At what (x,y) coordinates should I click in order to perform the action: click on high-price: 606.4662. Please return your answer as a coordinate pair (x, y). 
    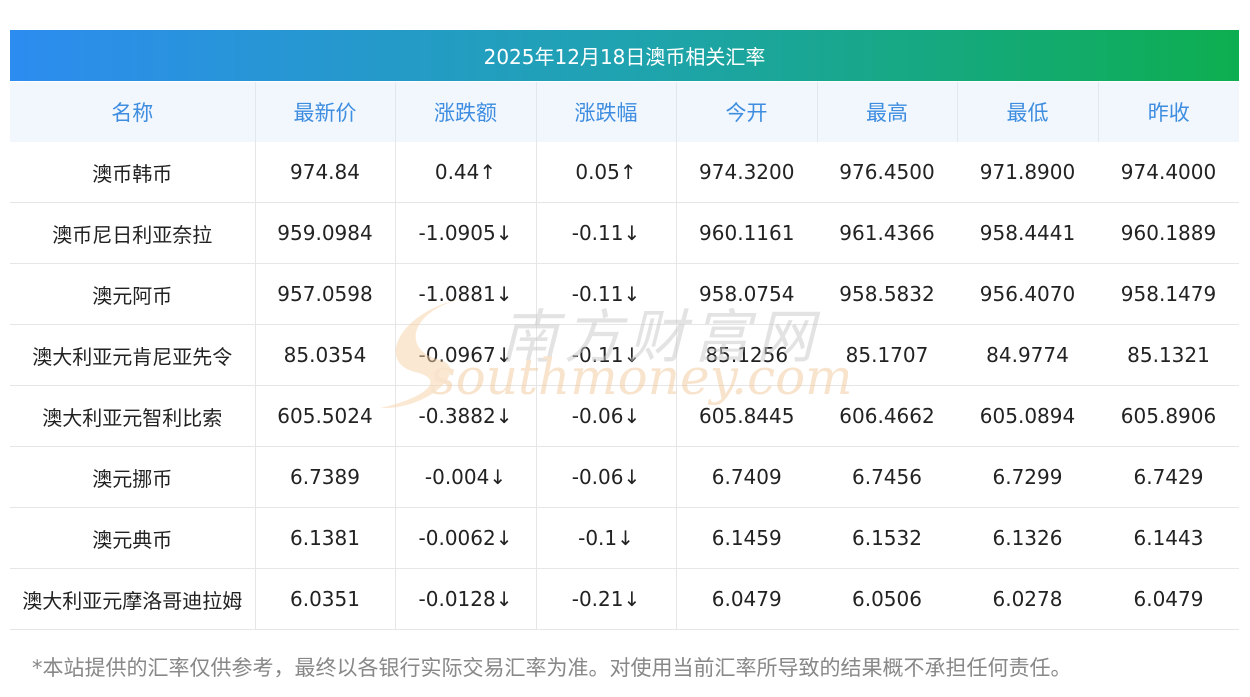
    Looking at the image, I should click on (887, 416).